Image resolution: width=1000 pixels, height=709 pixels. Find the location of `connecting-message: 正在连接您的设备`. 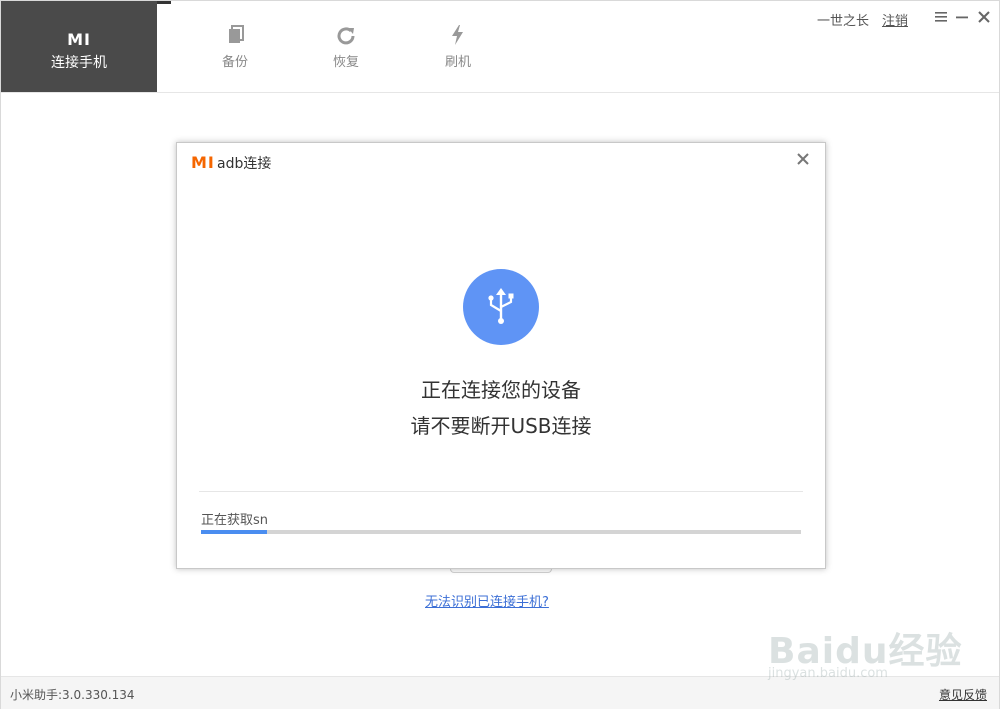

connecting-message: 正在连接您的设备 is located at coordinates (501, 390).